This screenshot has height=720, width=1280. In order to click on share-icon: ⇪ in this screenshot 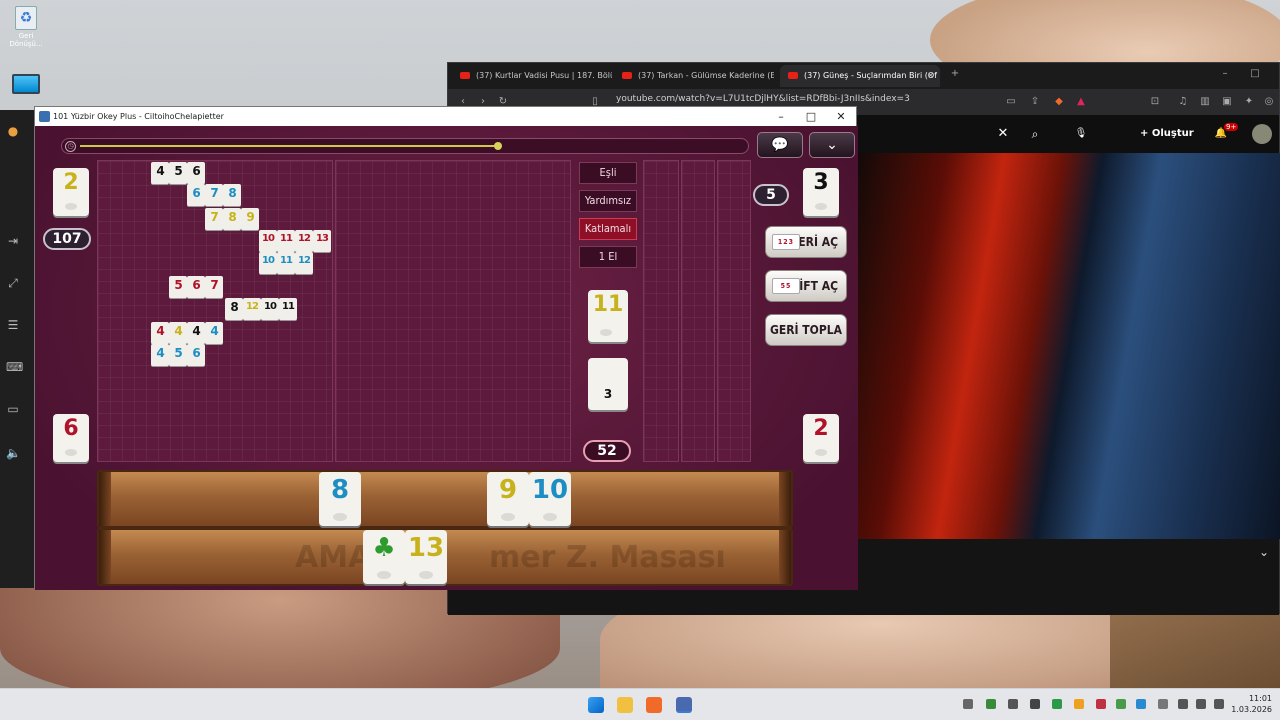, I will do `click(1035, 102)`.